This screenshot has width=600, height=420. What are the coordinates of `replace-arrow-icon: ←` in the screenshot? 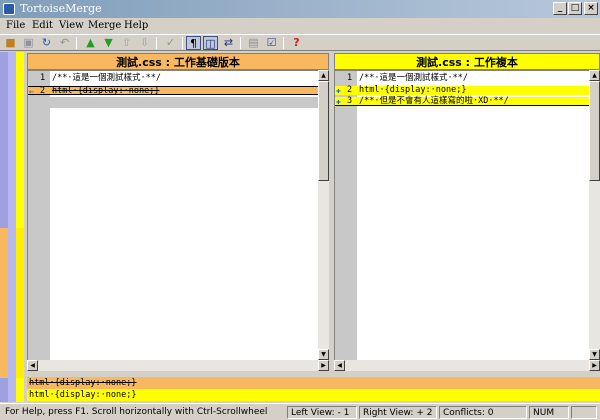 It's located at (31, 91).